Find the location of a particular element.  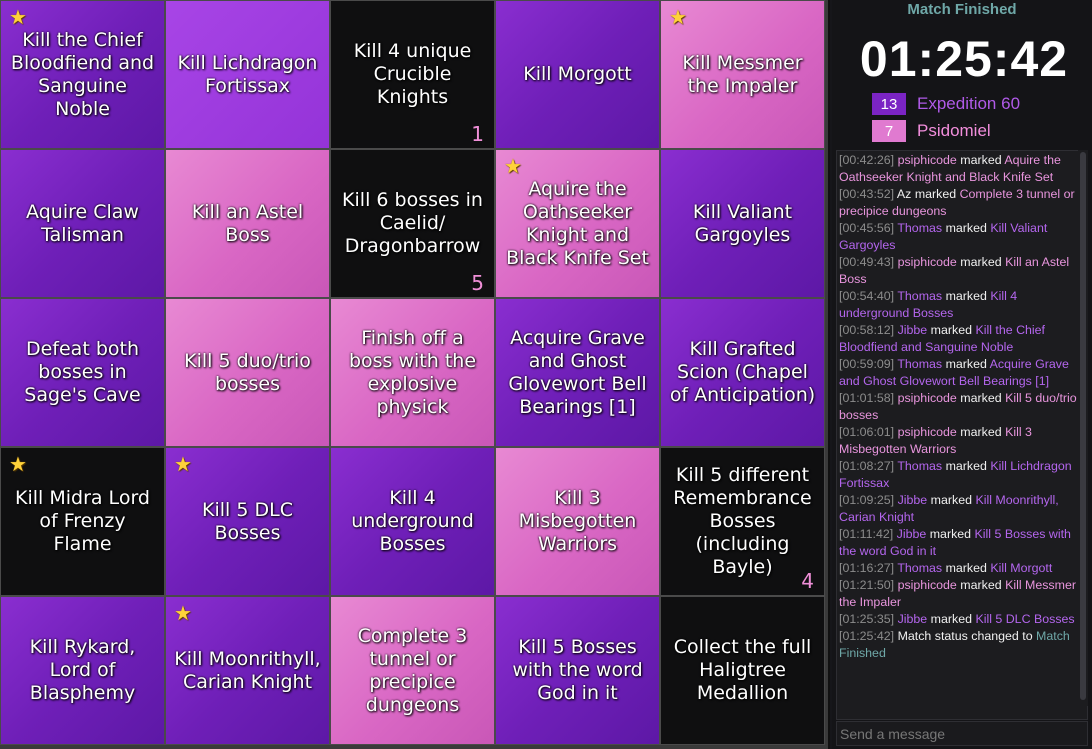

cell-label: Kill 4 unique Crucible Knights is located at coordinates (412, 74).